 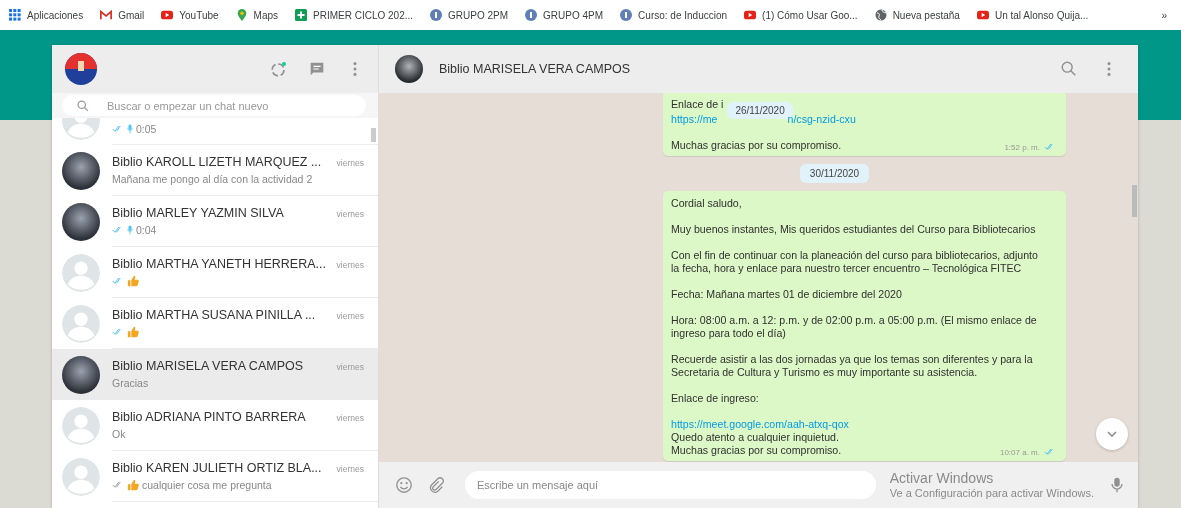 What do you see at coordinates (854, 255) in the screenshot?
I see `message-text: Con el fin de continuar con la planeación del curso para bibliotecarios, adjunto` at bounding box center [854, 255].